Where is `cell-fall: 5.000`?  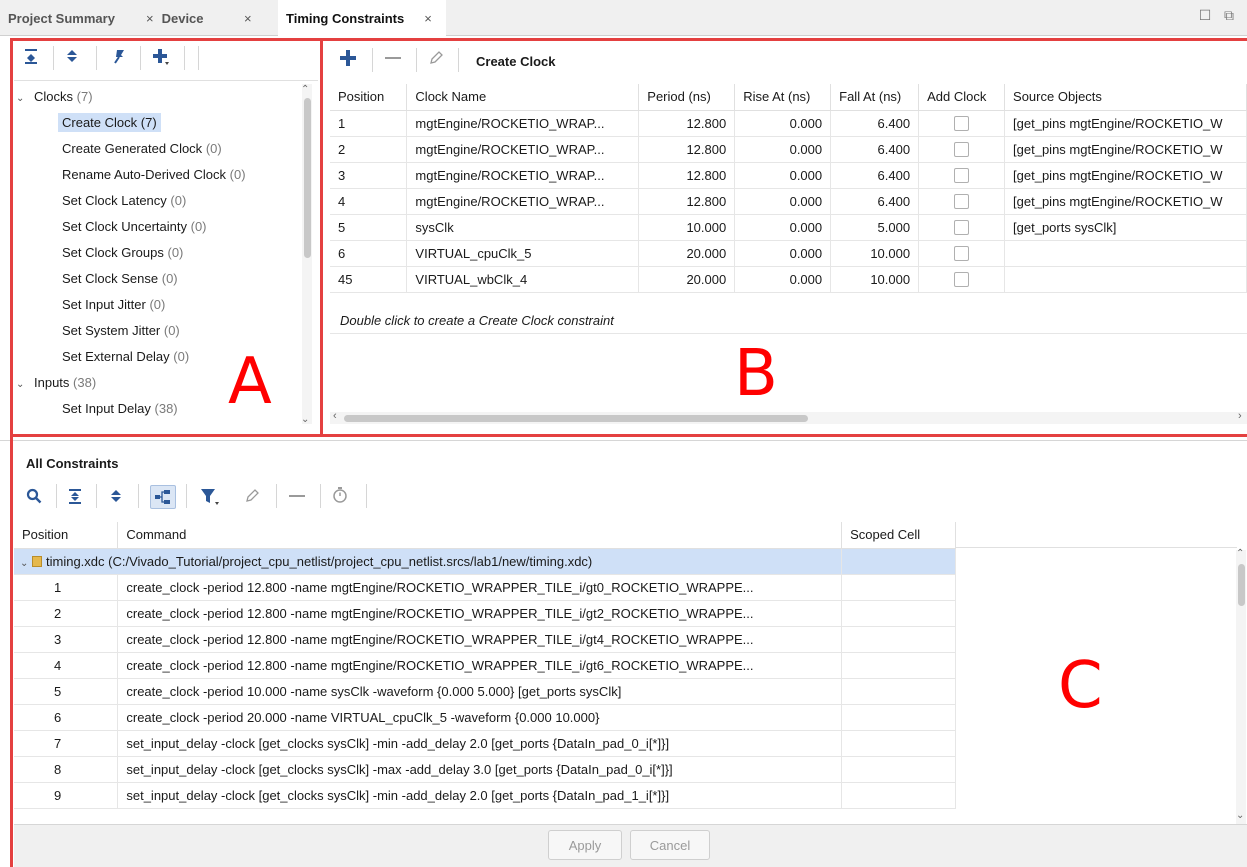
cell-fall: 5.000 is located at coordinates (875, 227).